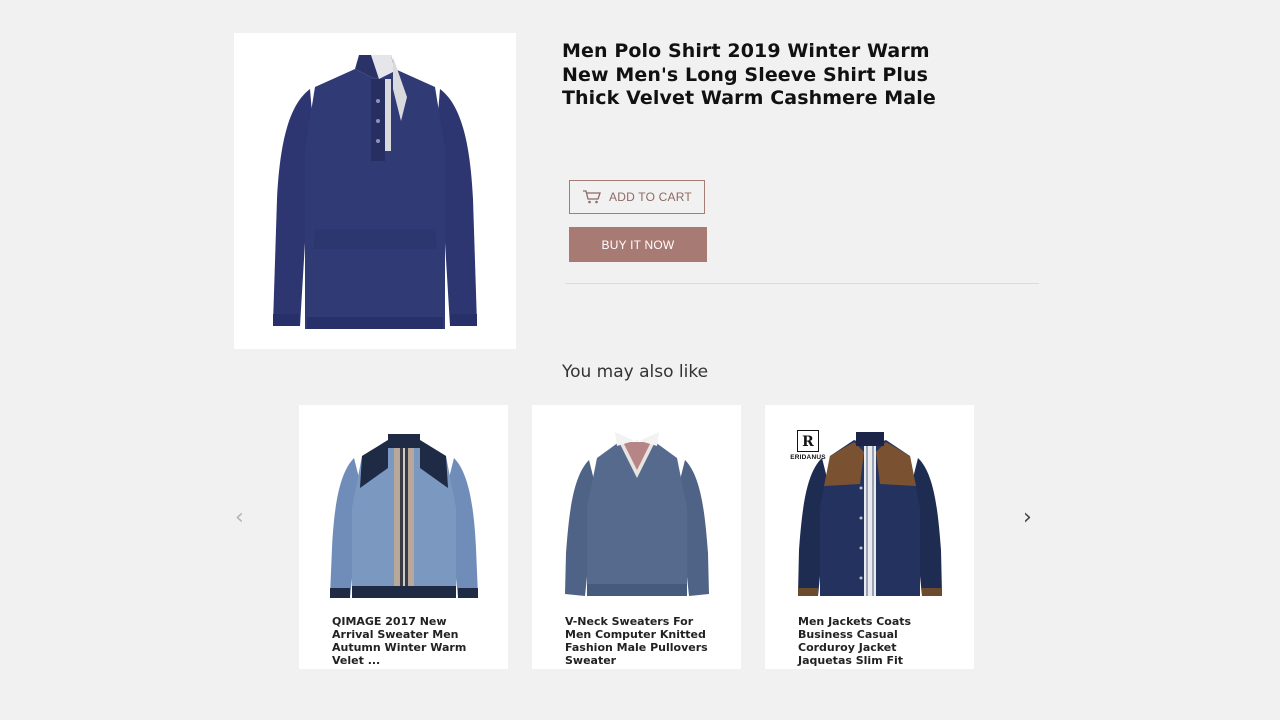 The image size is (1280, 720). What do you see at coordinates (650, 197) in the screenshot?
I see `add-to-cart-label: ADD TO CART` at bounding box center [650, 197].